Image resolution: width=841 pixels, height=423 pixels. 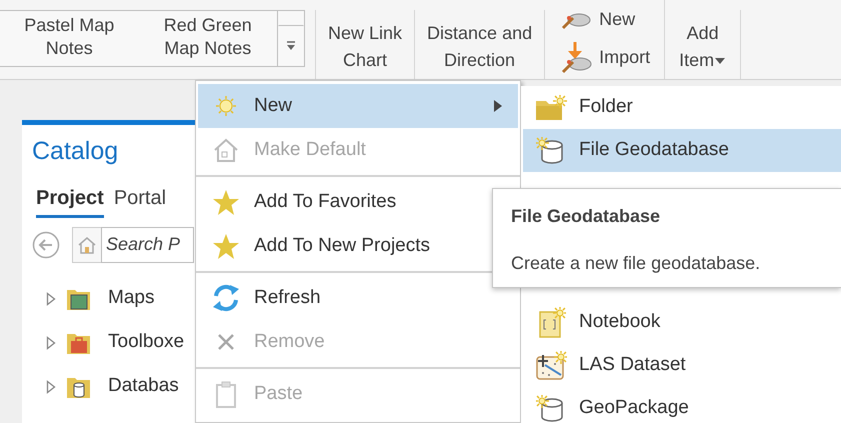 I want to click on ribbon-button: Distance and Direction, so click(x=480, y=44).